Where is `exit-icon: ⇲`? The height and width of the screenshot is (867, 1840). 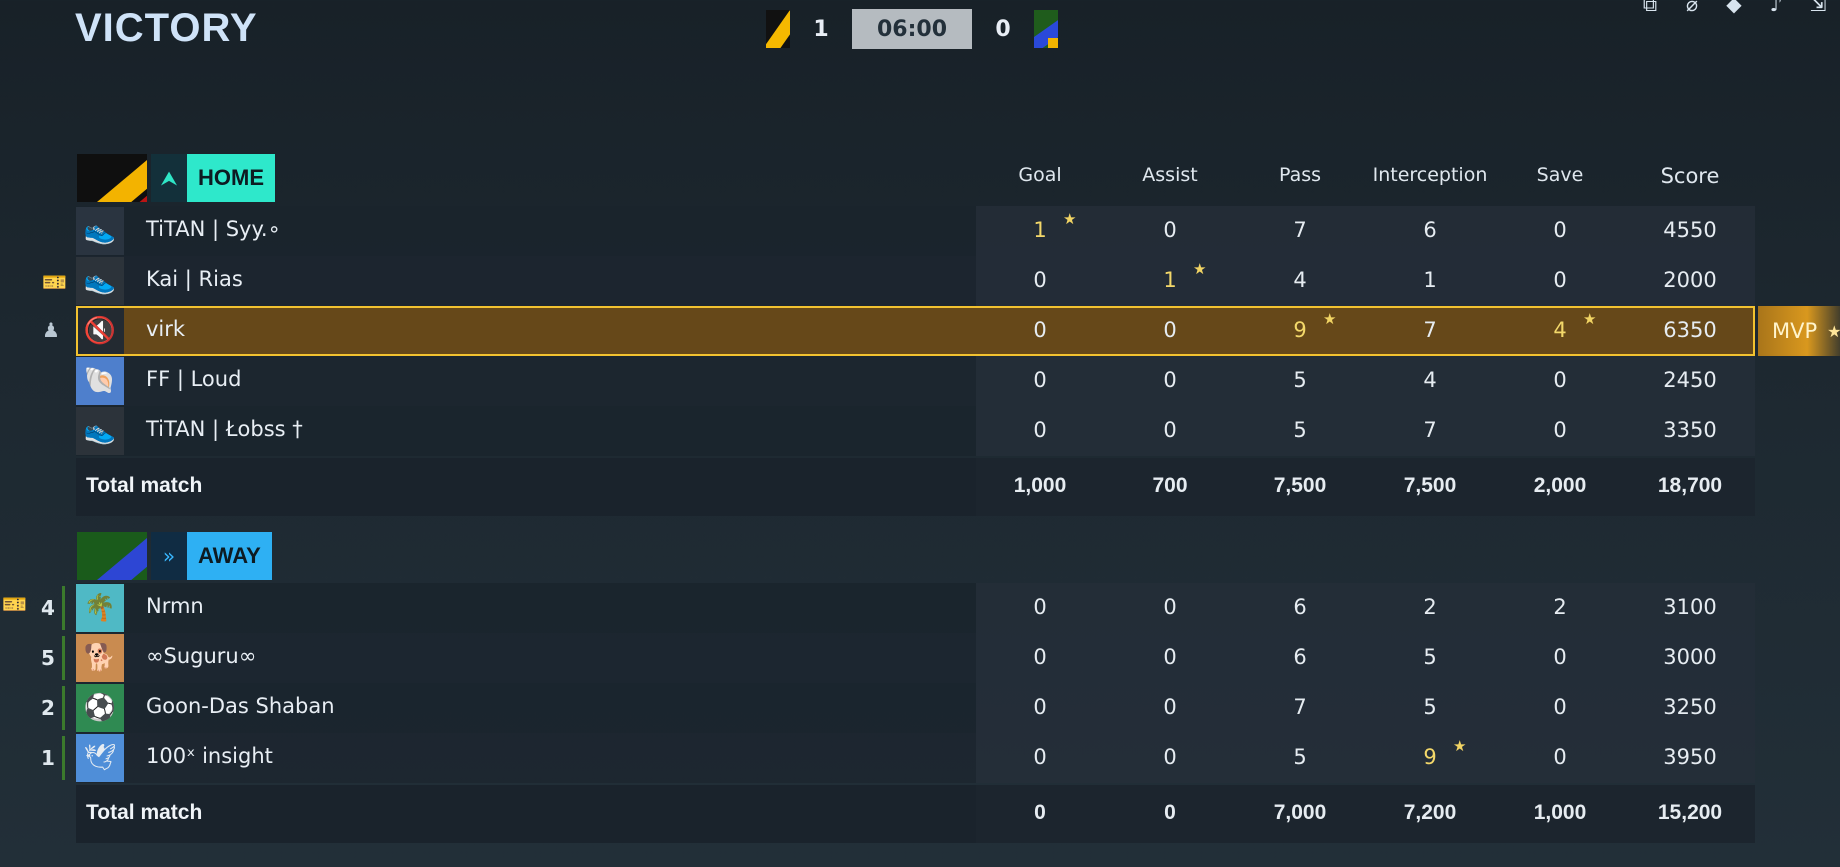
exit-icon: ⇲ is located at coordinates (1818, 8).